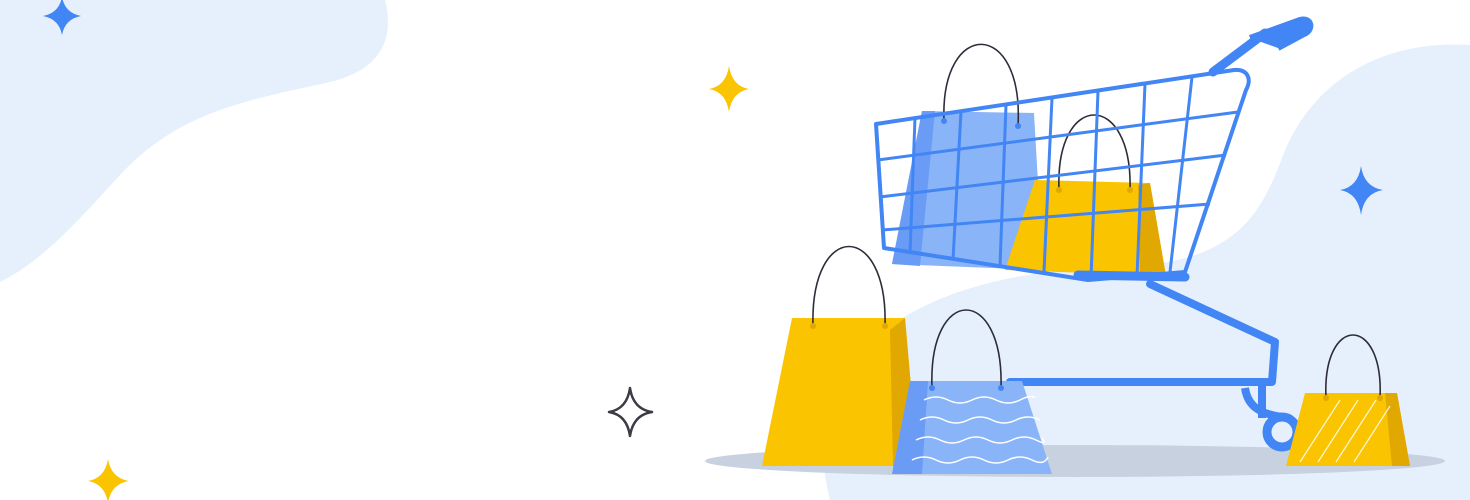  Describe the element at coordinates (194, 141) in the screenshot. I see `background-blob-left` at that location.